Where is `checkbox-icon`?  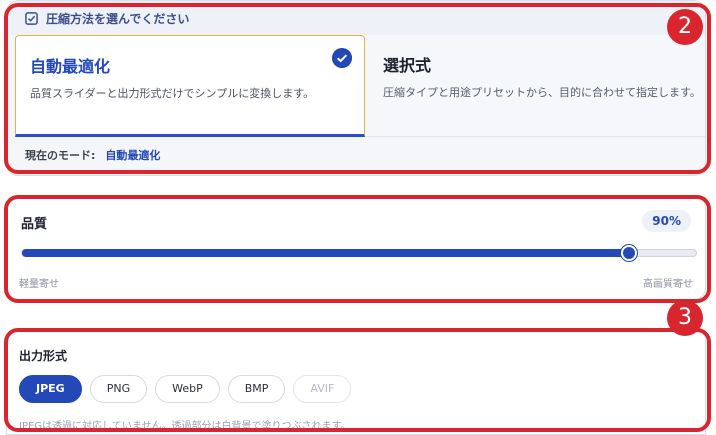
checkbox-icon is located at coordinates (31, 18).